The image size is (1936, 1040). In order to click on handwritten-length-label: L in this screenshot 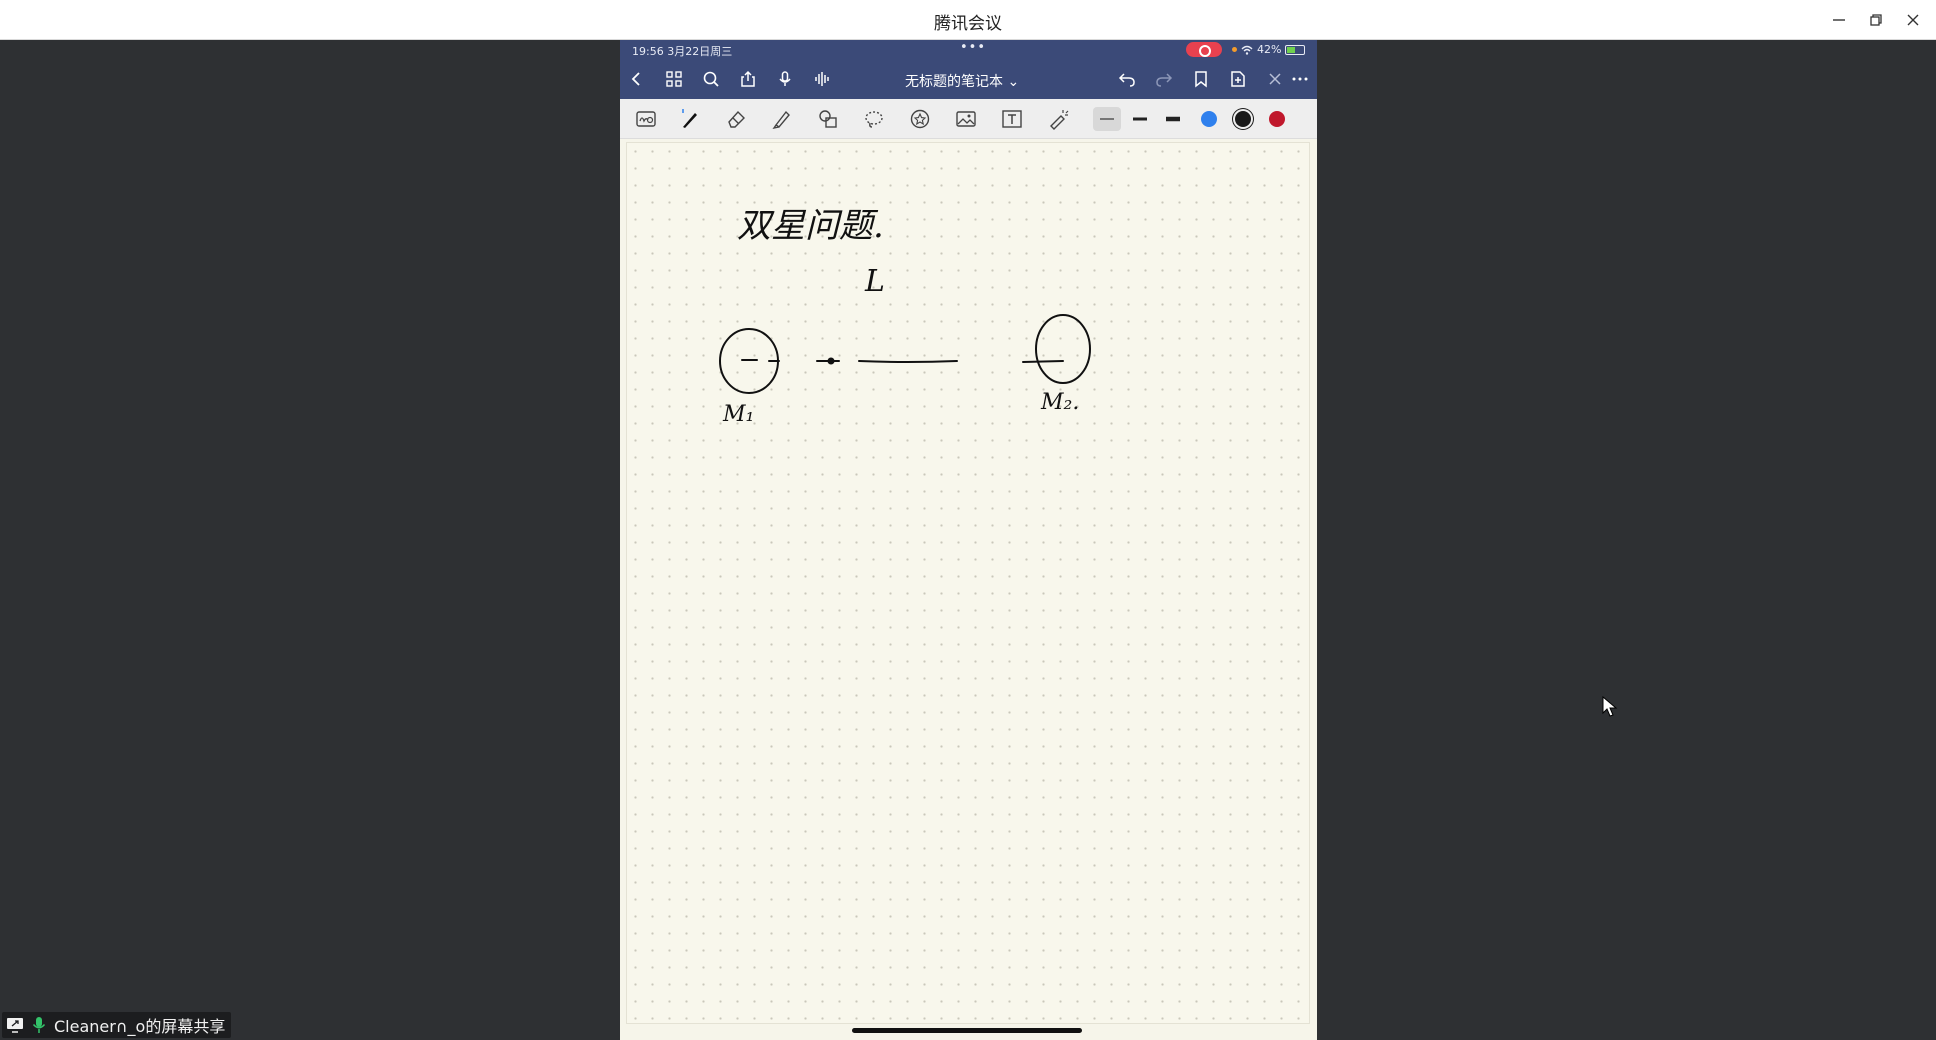, I will do `click(874, 281)`.